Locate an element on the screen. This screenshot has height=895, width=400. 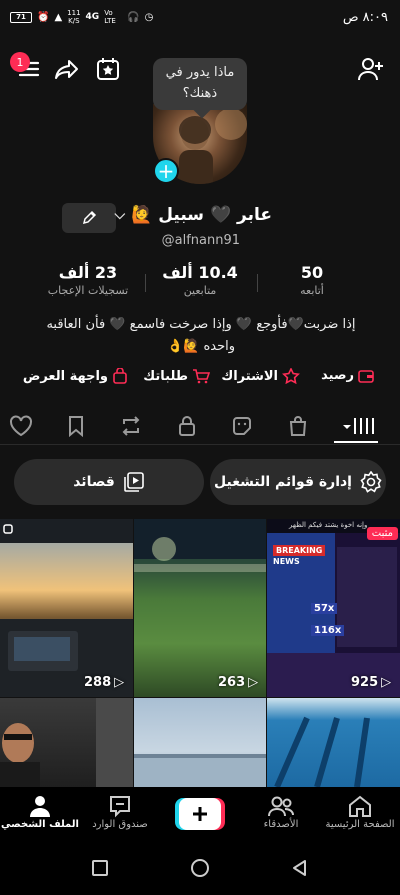
lock-icon is located at coordinates (187, 426).